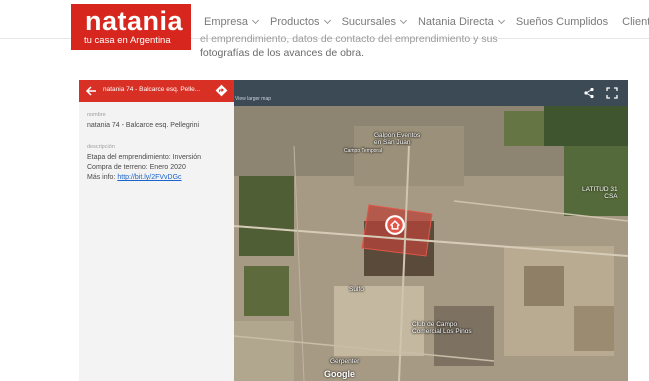 This screenshot has width=649, height=381. I want to click on description-label: descripción, so click(101, 147).